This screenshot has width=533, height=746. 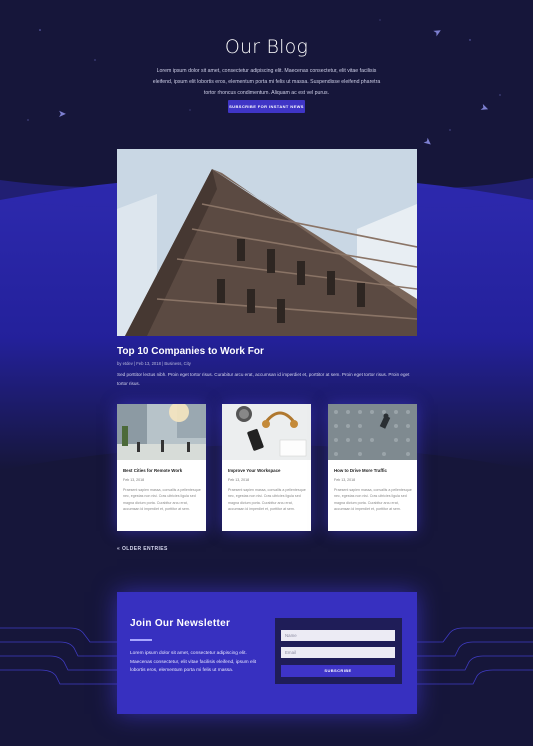 What do you see at coordinates (338, 635) in the screenshot?
I see `name-field` at bounding box center [338, 635].